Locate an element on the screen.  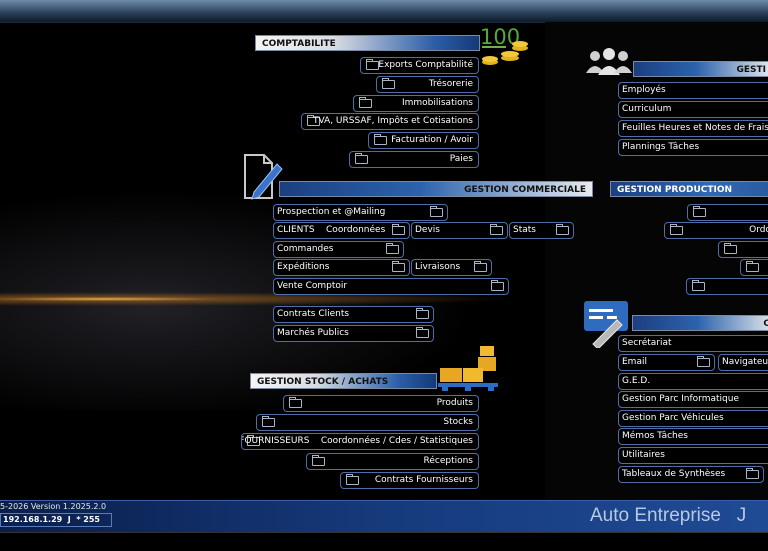
utilitaires-button: Utilitaires is located at coordinates (693, 455).